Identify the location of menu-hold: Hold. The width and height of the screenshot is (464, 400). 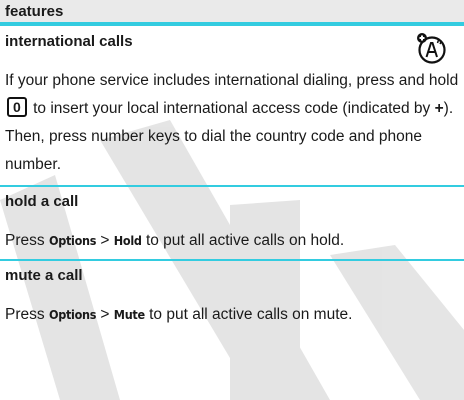
(127, 240).